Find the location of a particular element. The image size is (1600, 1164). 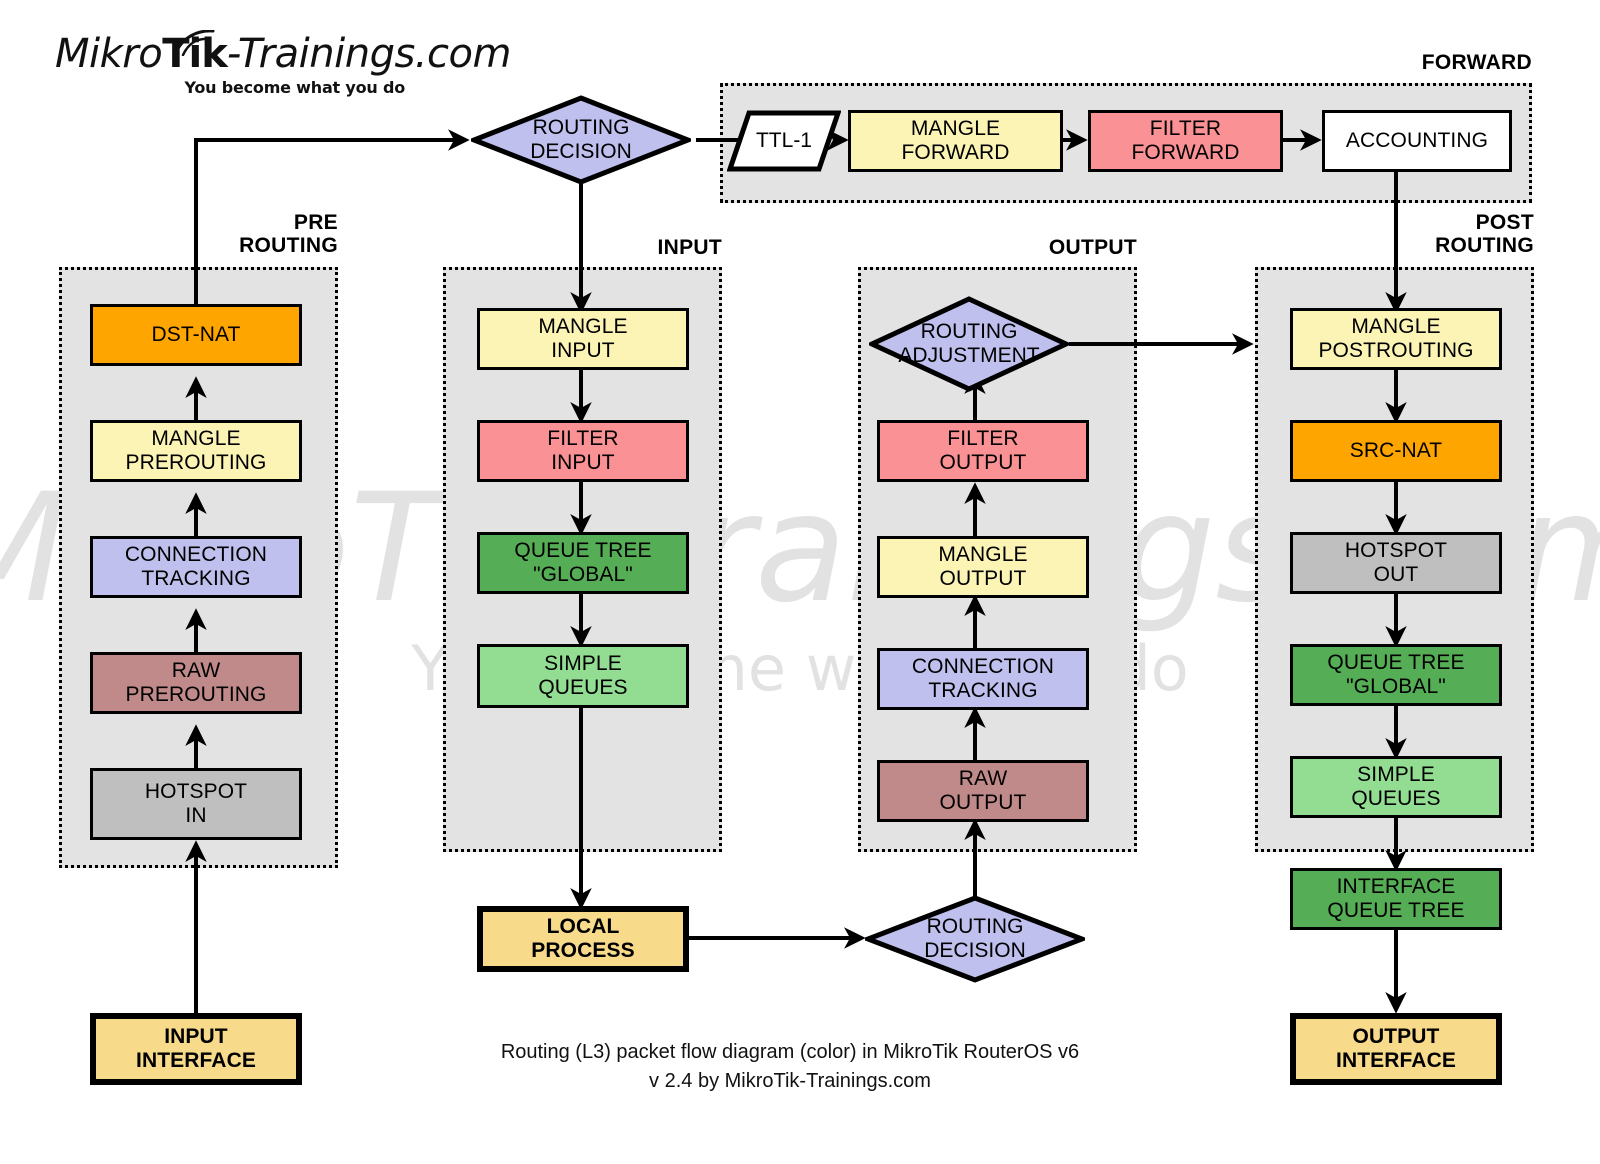

queue-tree-out-line1: QUEUE TREE is located at coordinates (1396, 663).